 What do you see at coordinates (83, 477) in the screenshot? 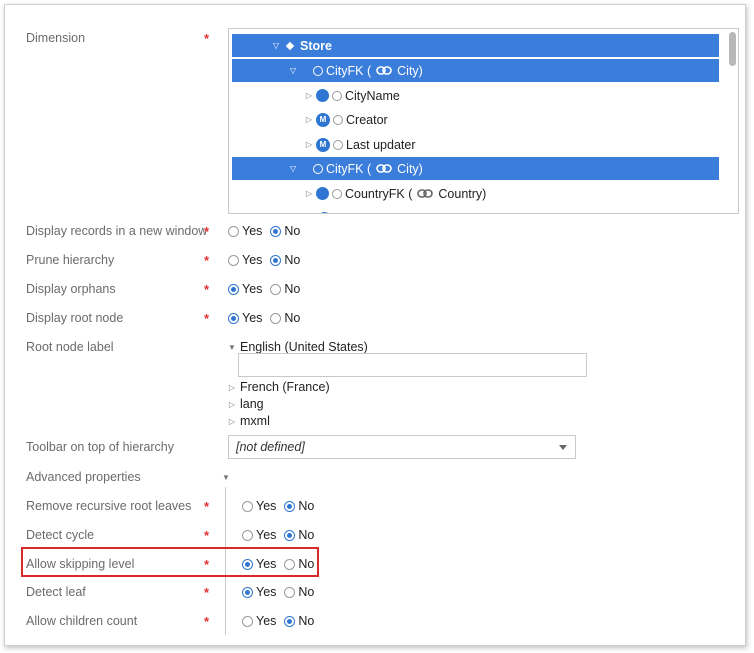
I see `field-label: Advanced properties` at bounding box center [83, 477].